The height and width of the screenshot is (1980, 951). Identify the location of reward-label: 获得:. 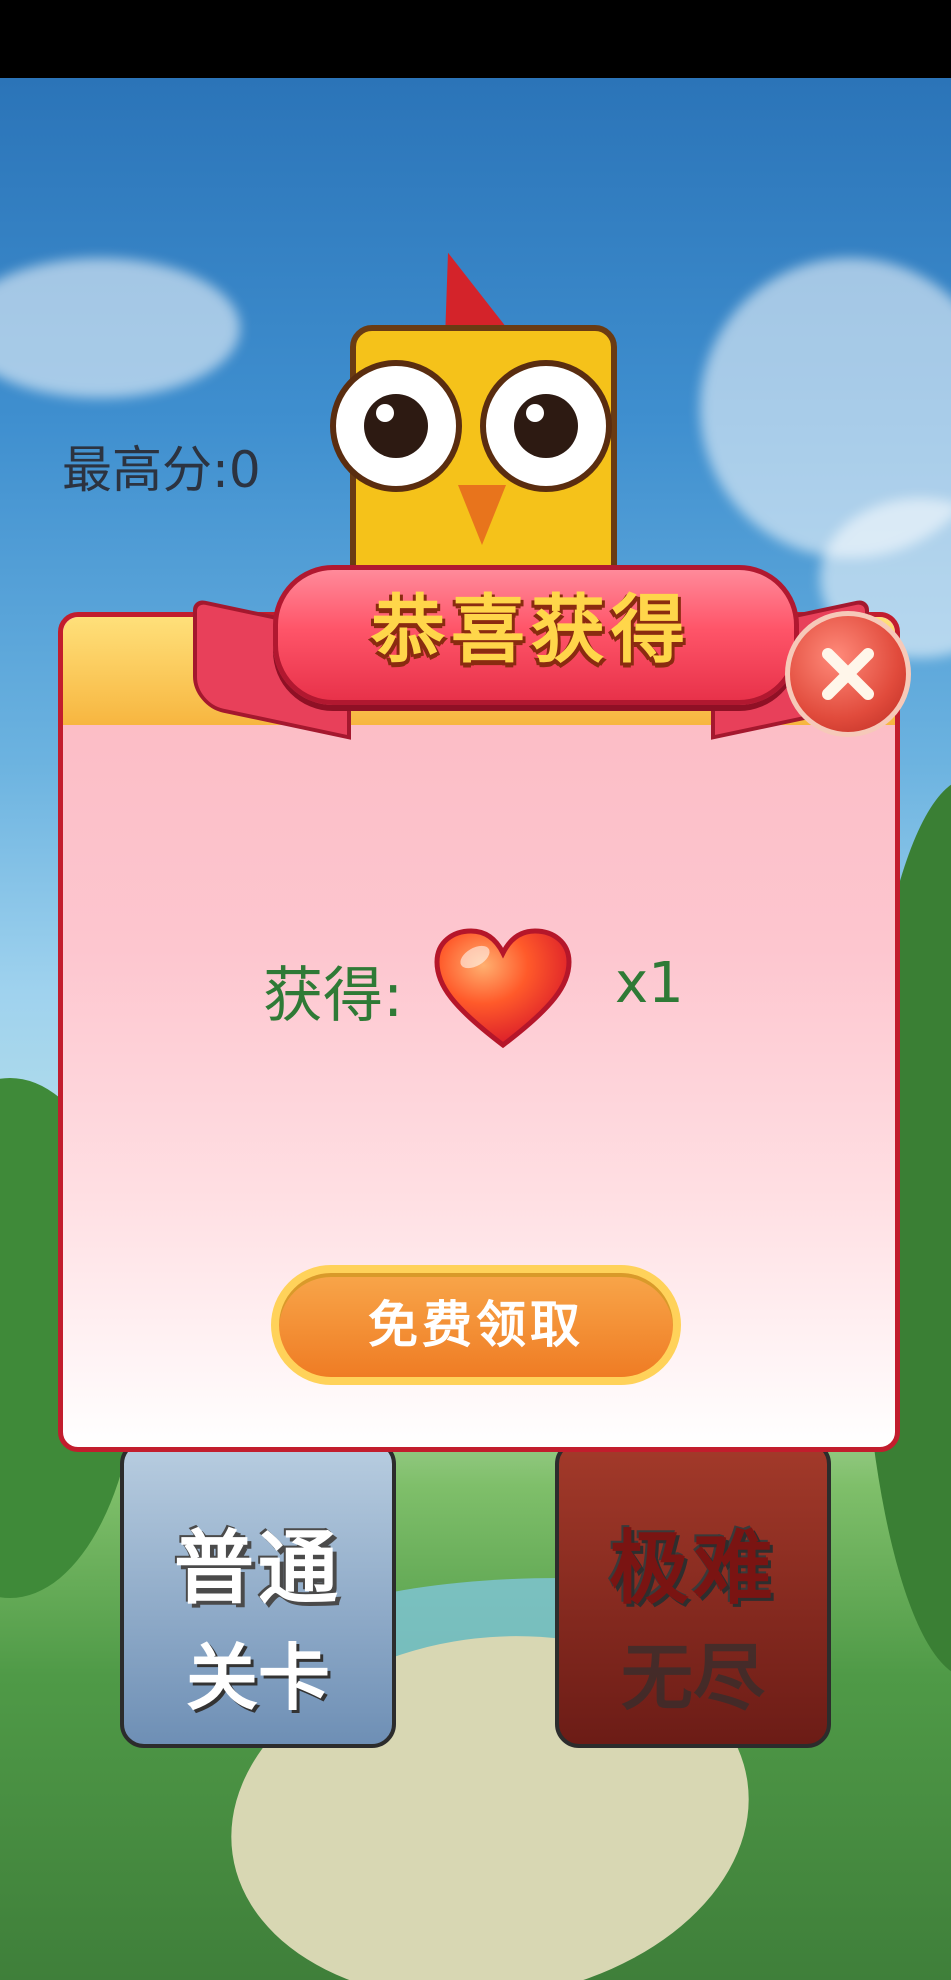
(333, 996).